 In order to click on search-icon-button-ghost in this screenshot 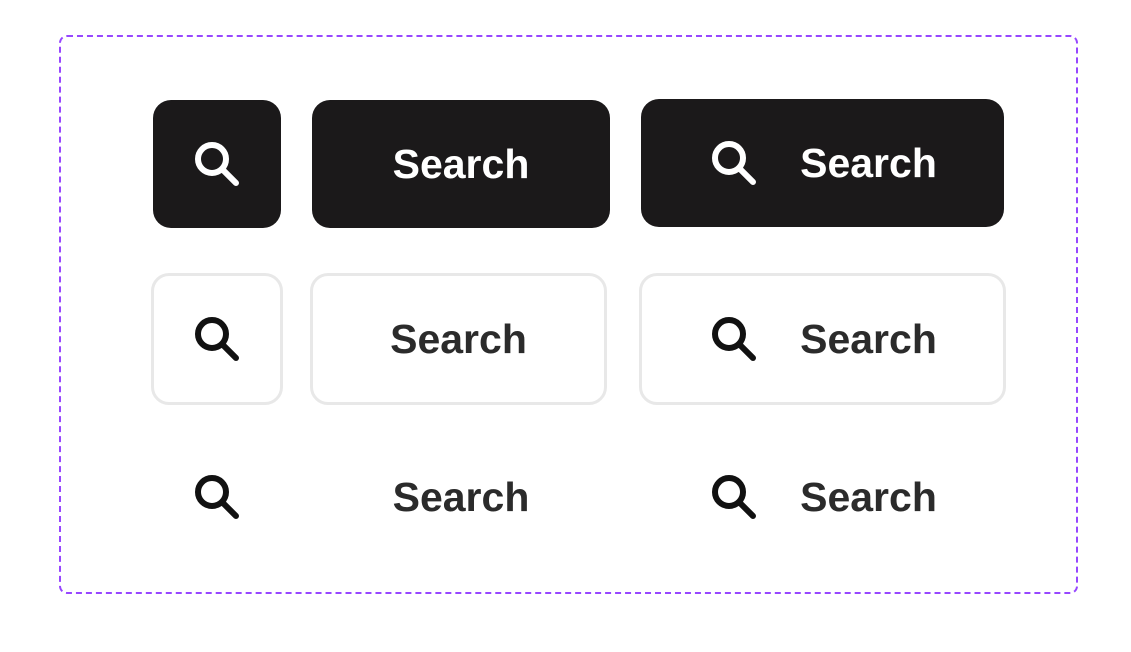, I will do `click(217, 497)`.